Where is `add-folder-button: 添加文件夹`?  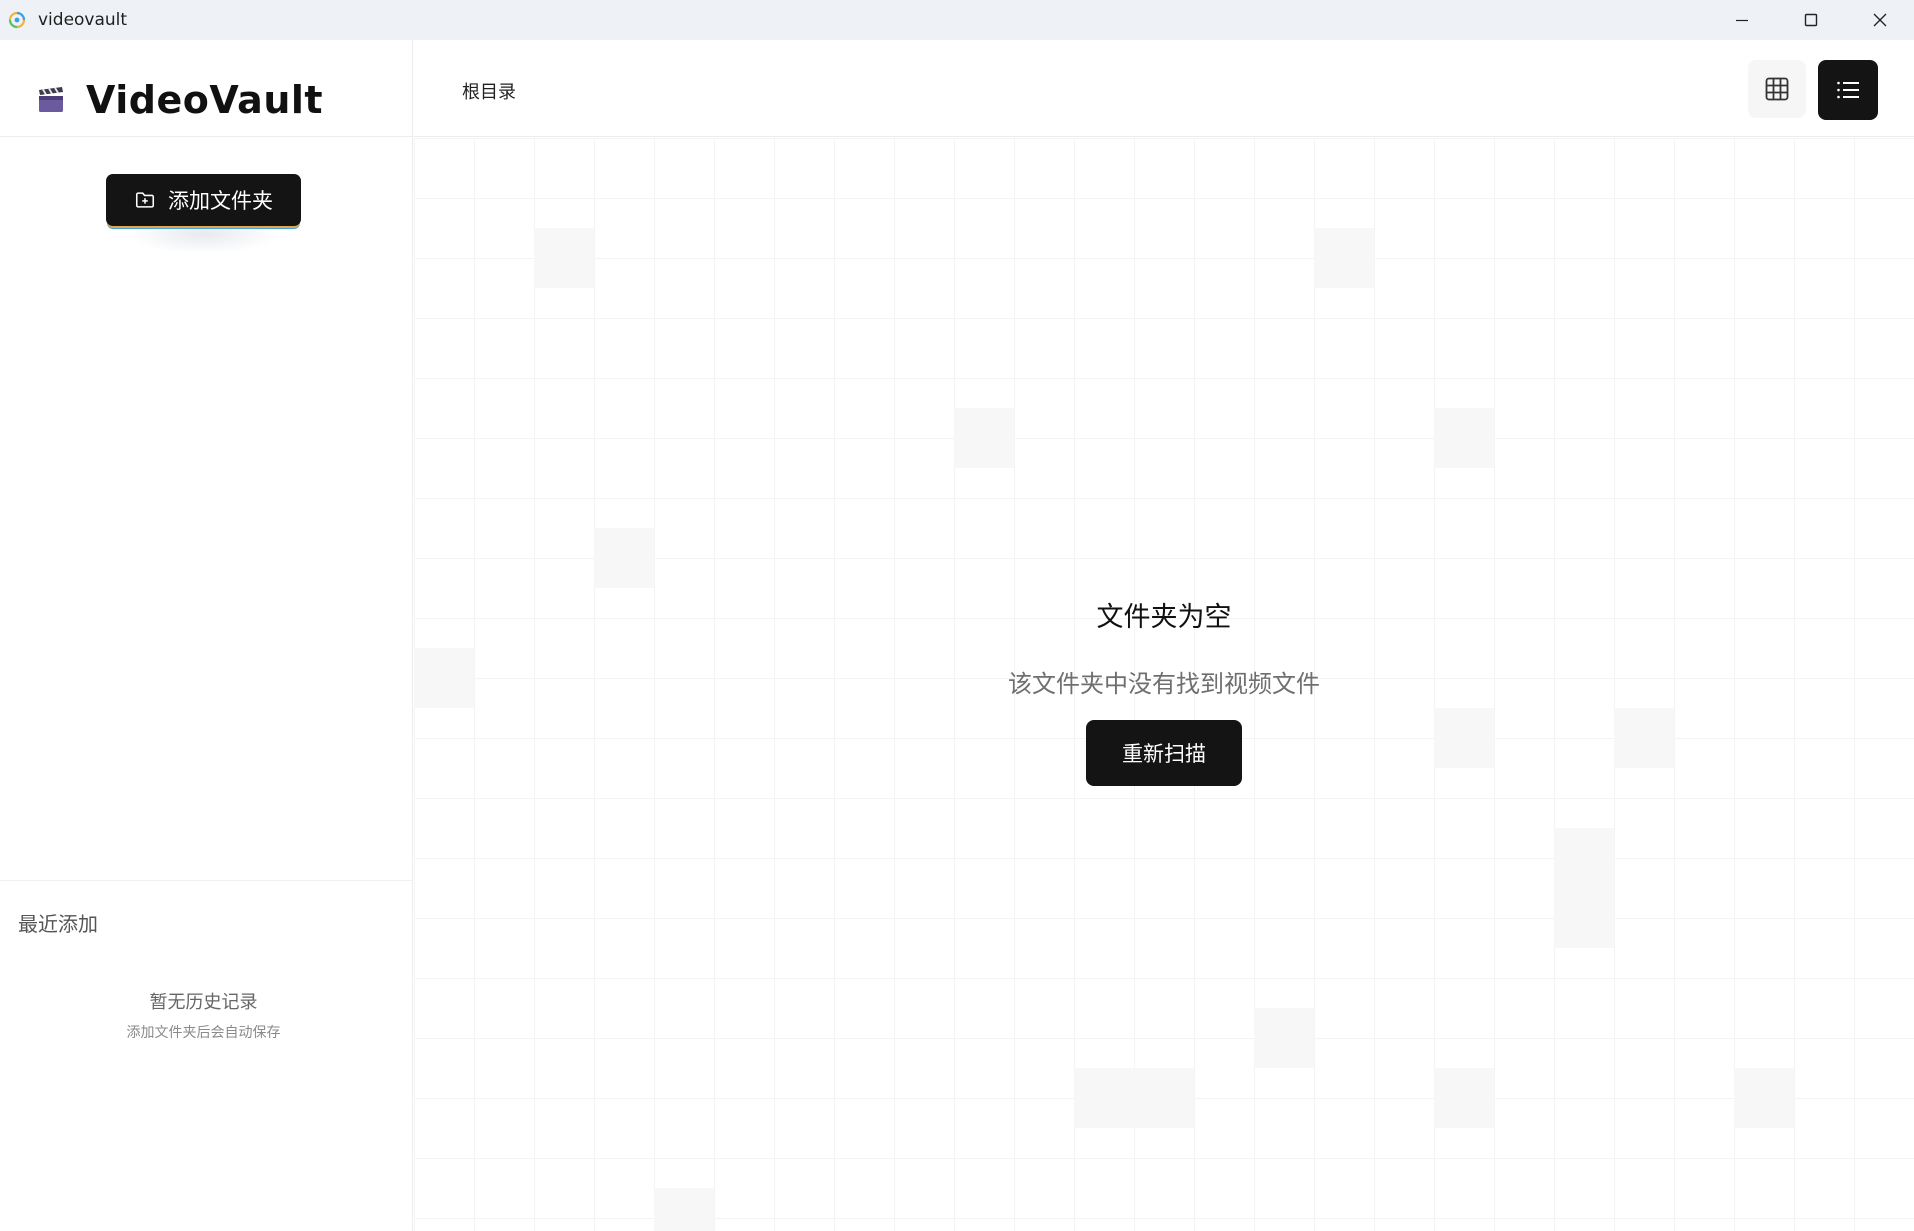
add-folder-button: 添加文件夹 is located at coordinates (203, 200).